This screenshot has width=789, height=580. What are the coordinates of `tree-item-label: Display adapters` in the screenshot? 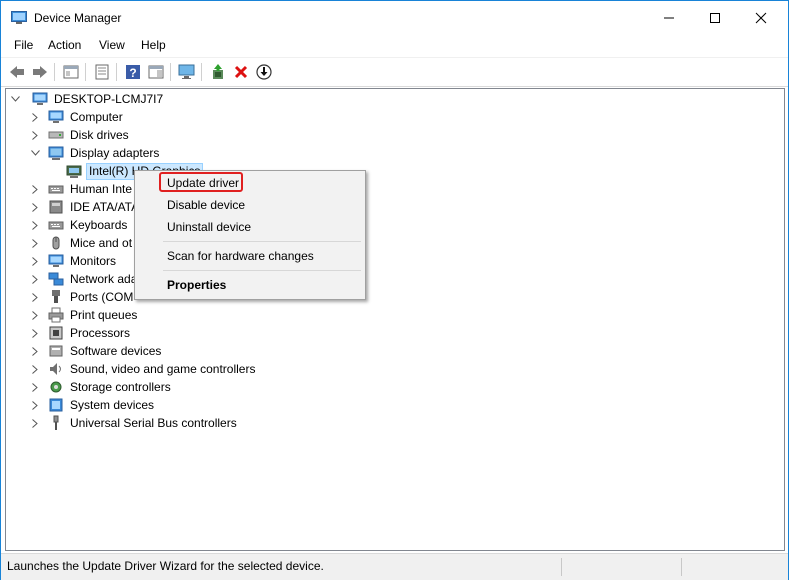 It's located at (115, 153).